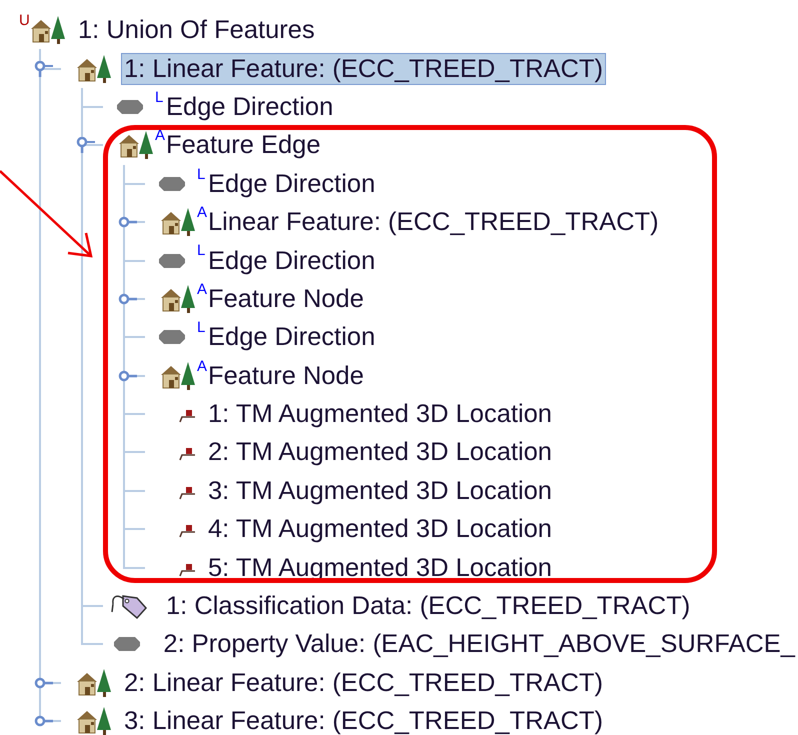 The width and height of the screenshot is (798, 735). What do you see at coordinates (196, 30) in the screenshot?
I see `tree-node-label: 1: Union Of Features` at bounding box center [196, 30].